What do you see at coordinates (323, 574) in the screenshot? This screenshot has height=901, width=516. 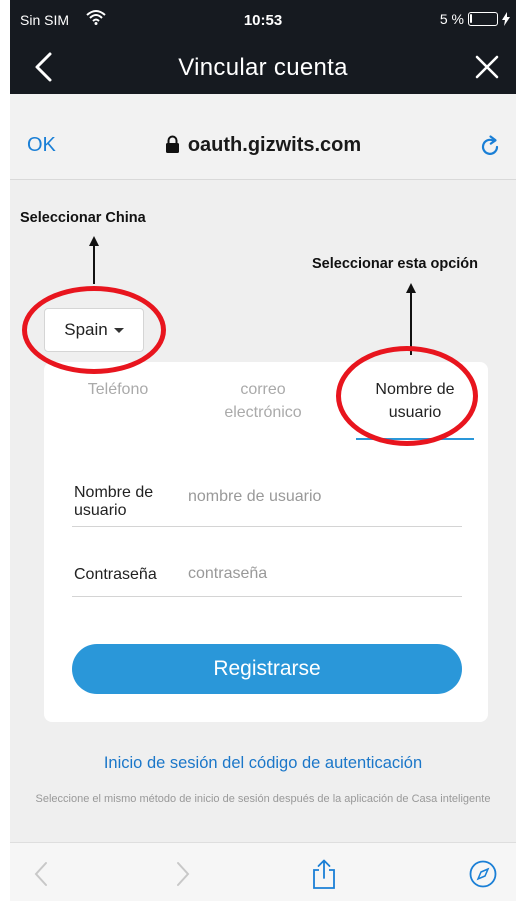 I see `password-input` at bounding box center [323, 574].